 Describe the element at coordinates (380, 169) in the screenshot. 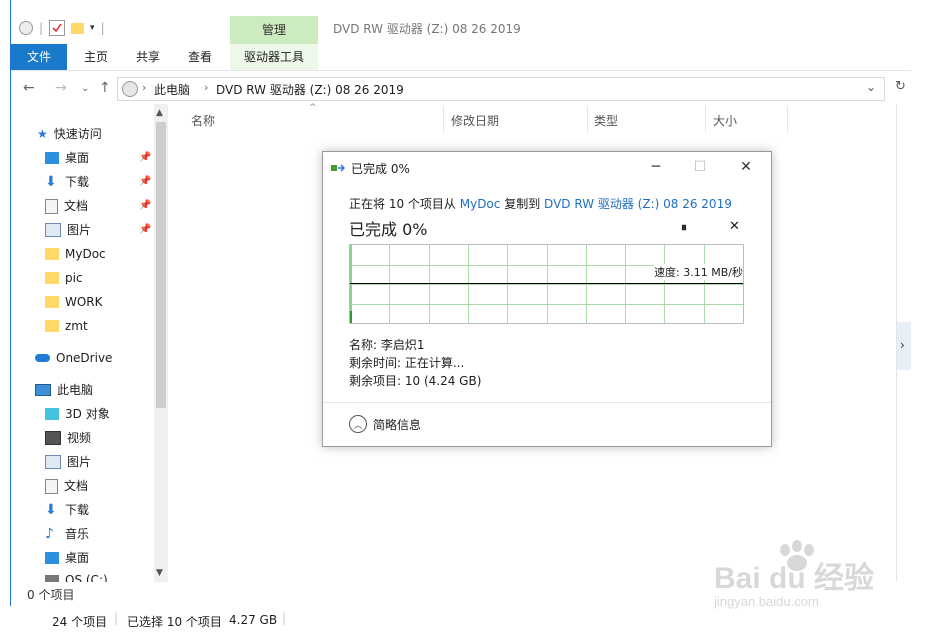

I see `dialog-title: 已完成 0%` at that location.